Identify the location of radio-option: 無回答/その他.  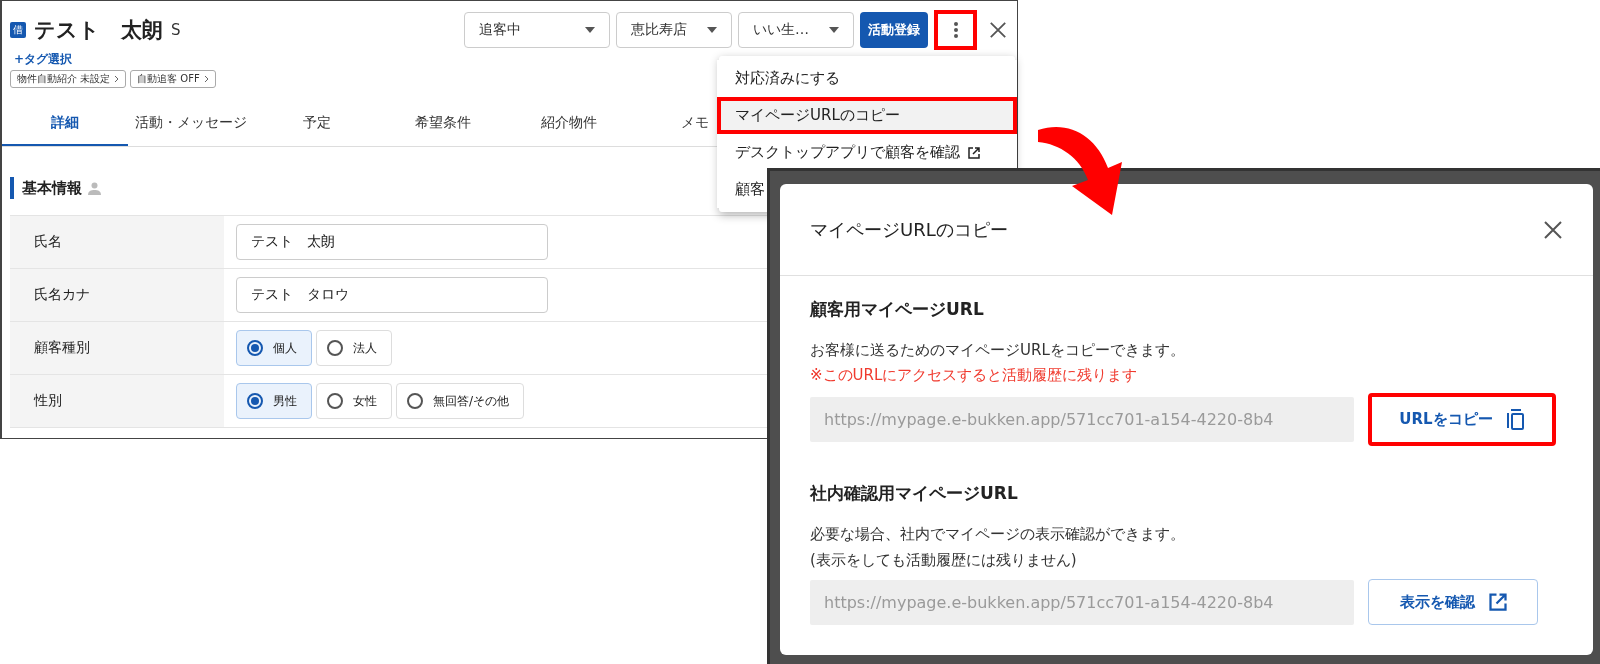
(460, 401).